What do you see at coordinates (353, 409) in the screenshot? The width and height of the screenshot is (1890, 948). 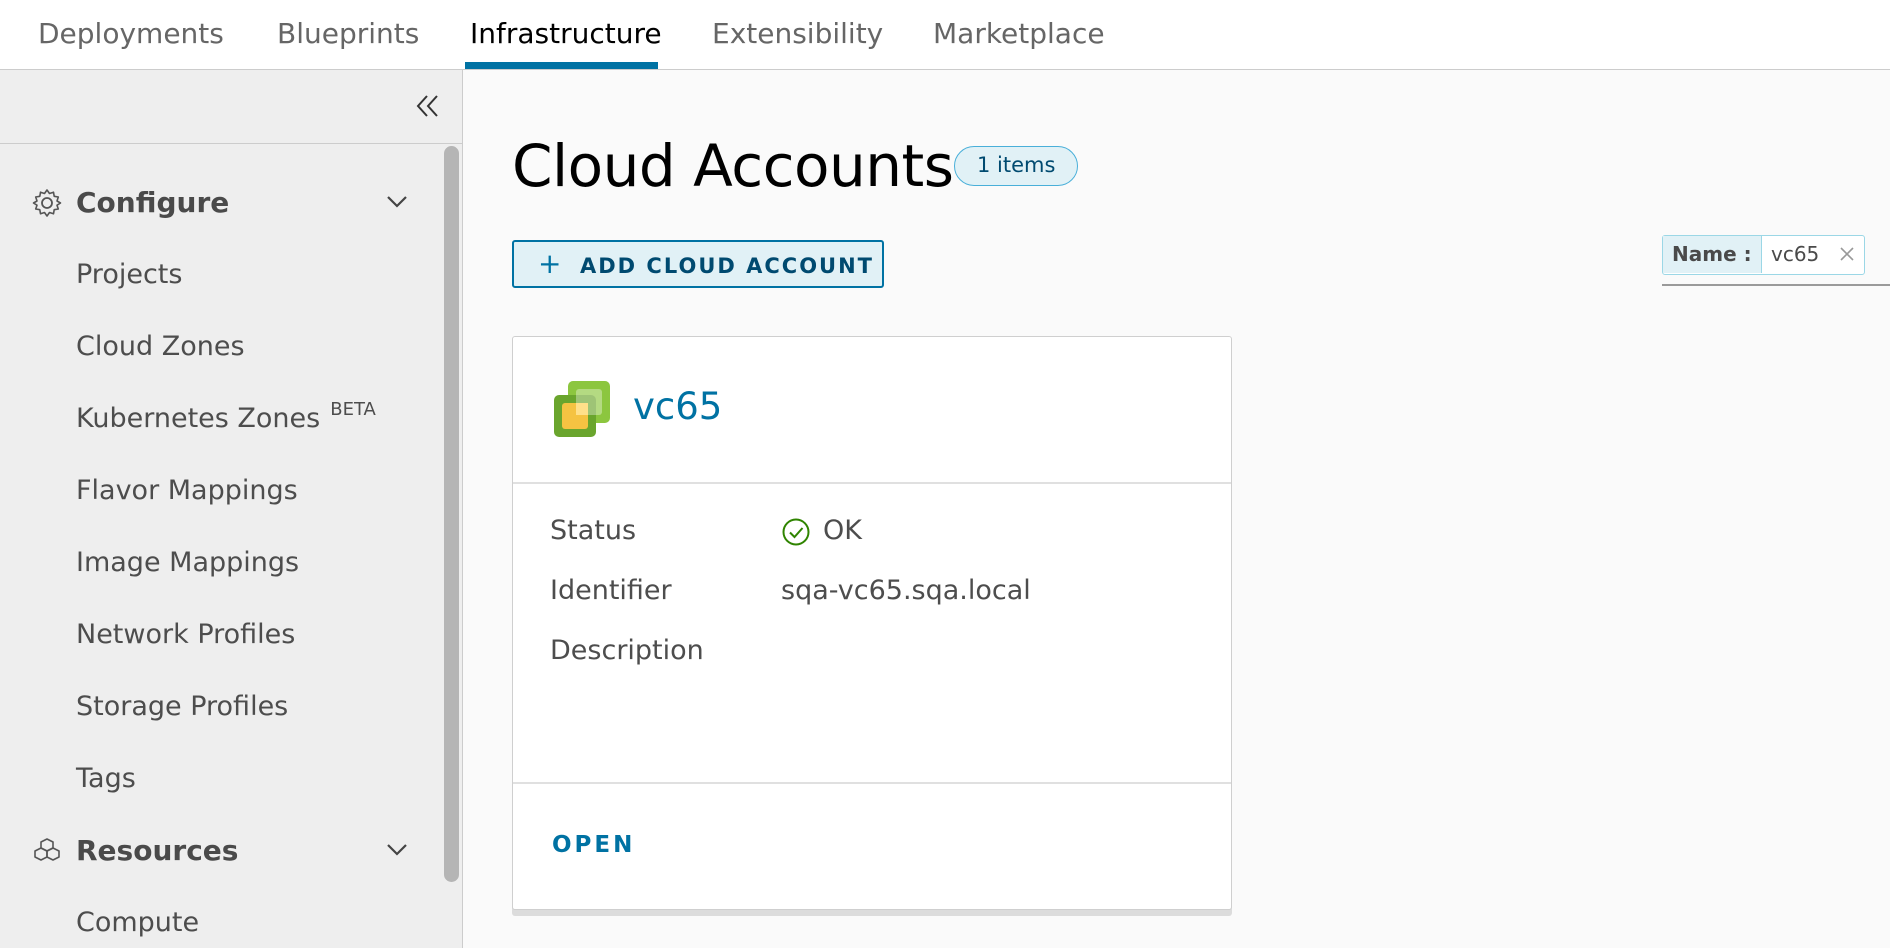 I see `beta-badge: BETA` at bounding box center [353, 409].